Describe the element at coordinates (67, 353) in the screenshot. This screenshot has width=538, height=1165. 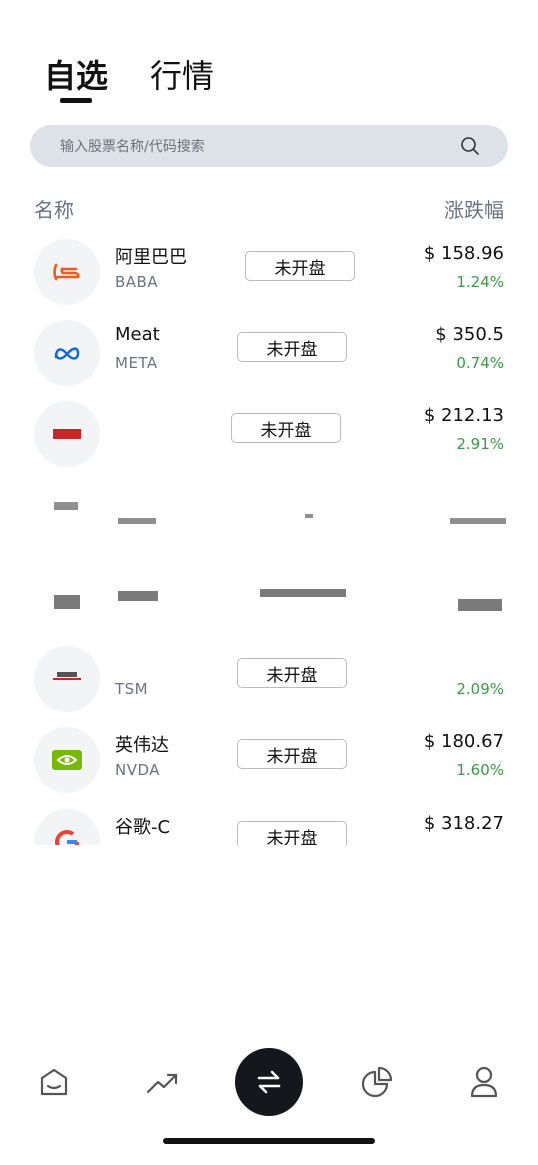
I see `meta-icon` at that location.